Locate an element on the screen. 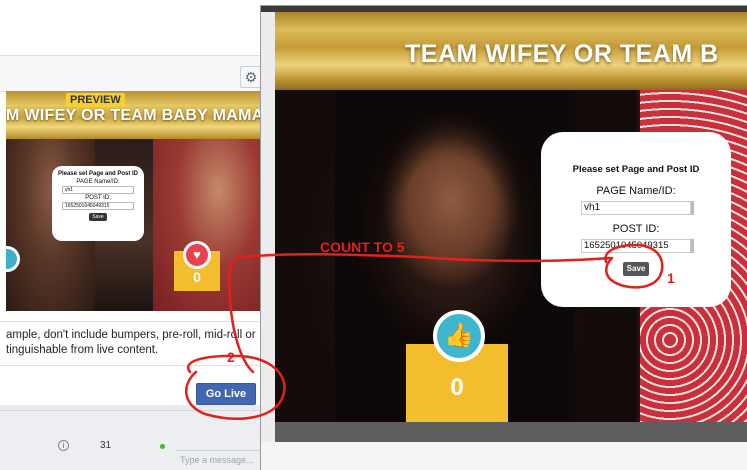 This screenshot has width=747, height=470. live-rules-line-2: tinguishable from live content. is located at coordinates (82, 350).